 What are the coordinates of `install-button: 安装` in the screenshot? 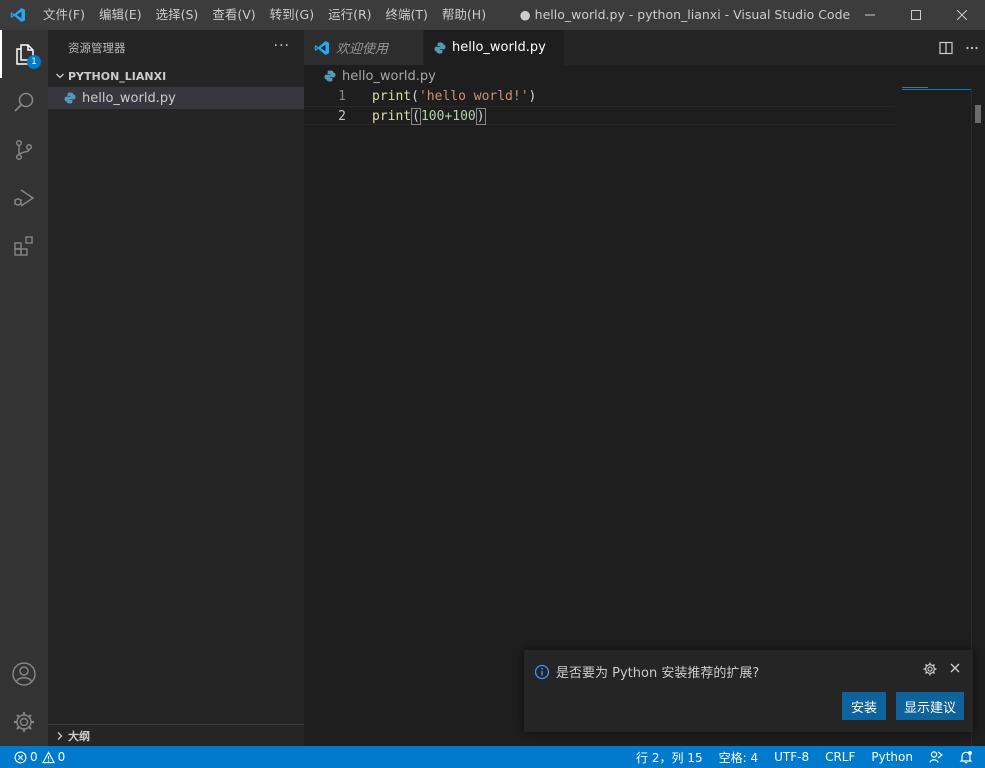 It's located at (864, 706).